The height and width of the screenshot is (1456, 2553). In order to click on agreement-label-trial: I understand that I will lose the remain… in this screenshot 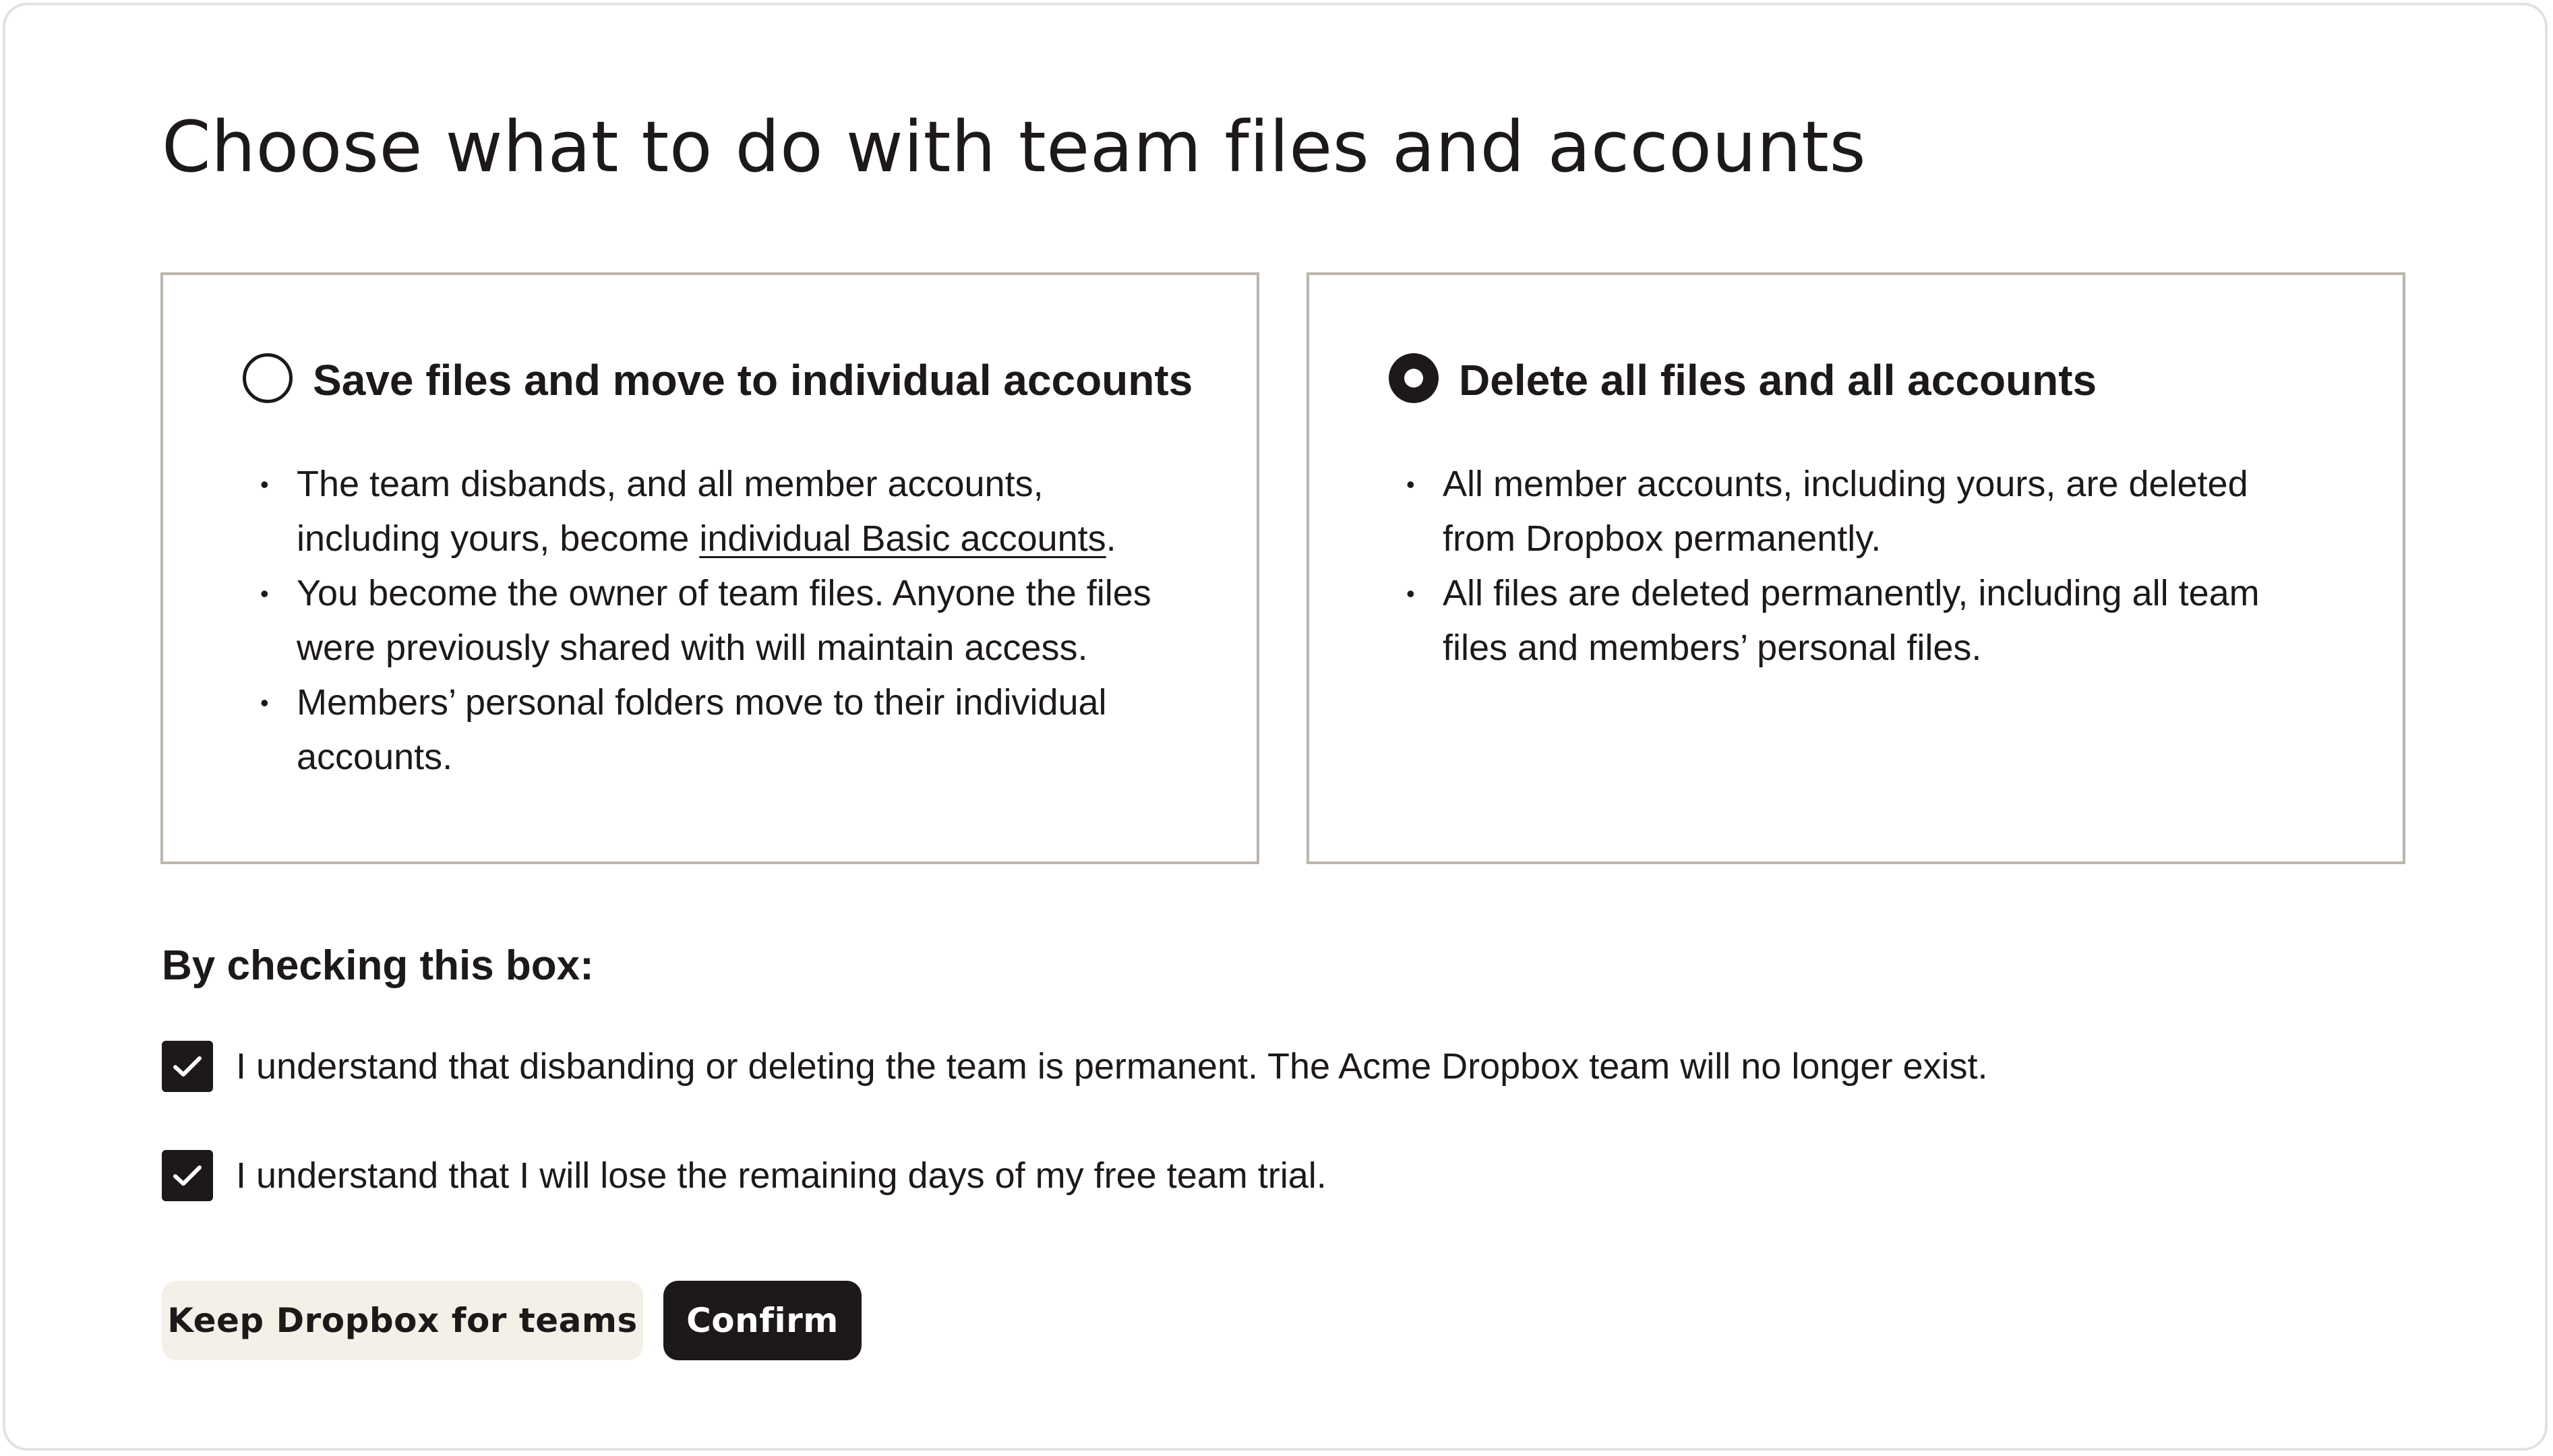, I will do `click(781, 1175)`.